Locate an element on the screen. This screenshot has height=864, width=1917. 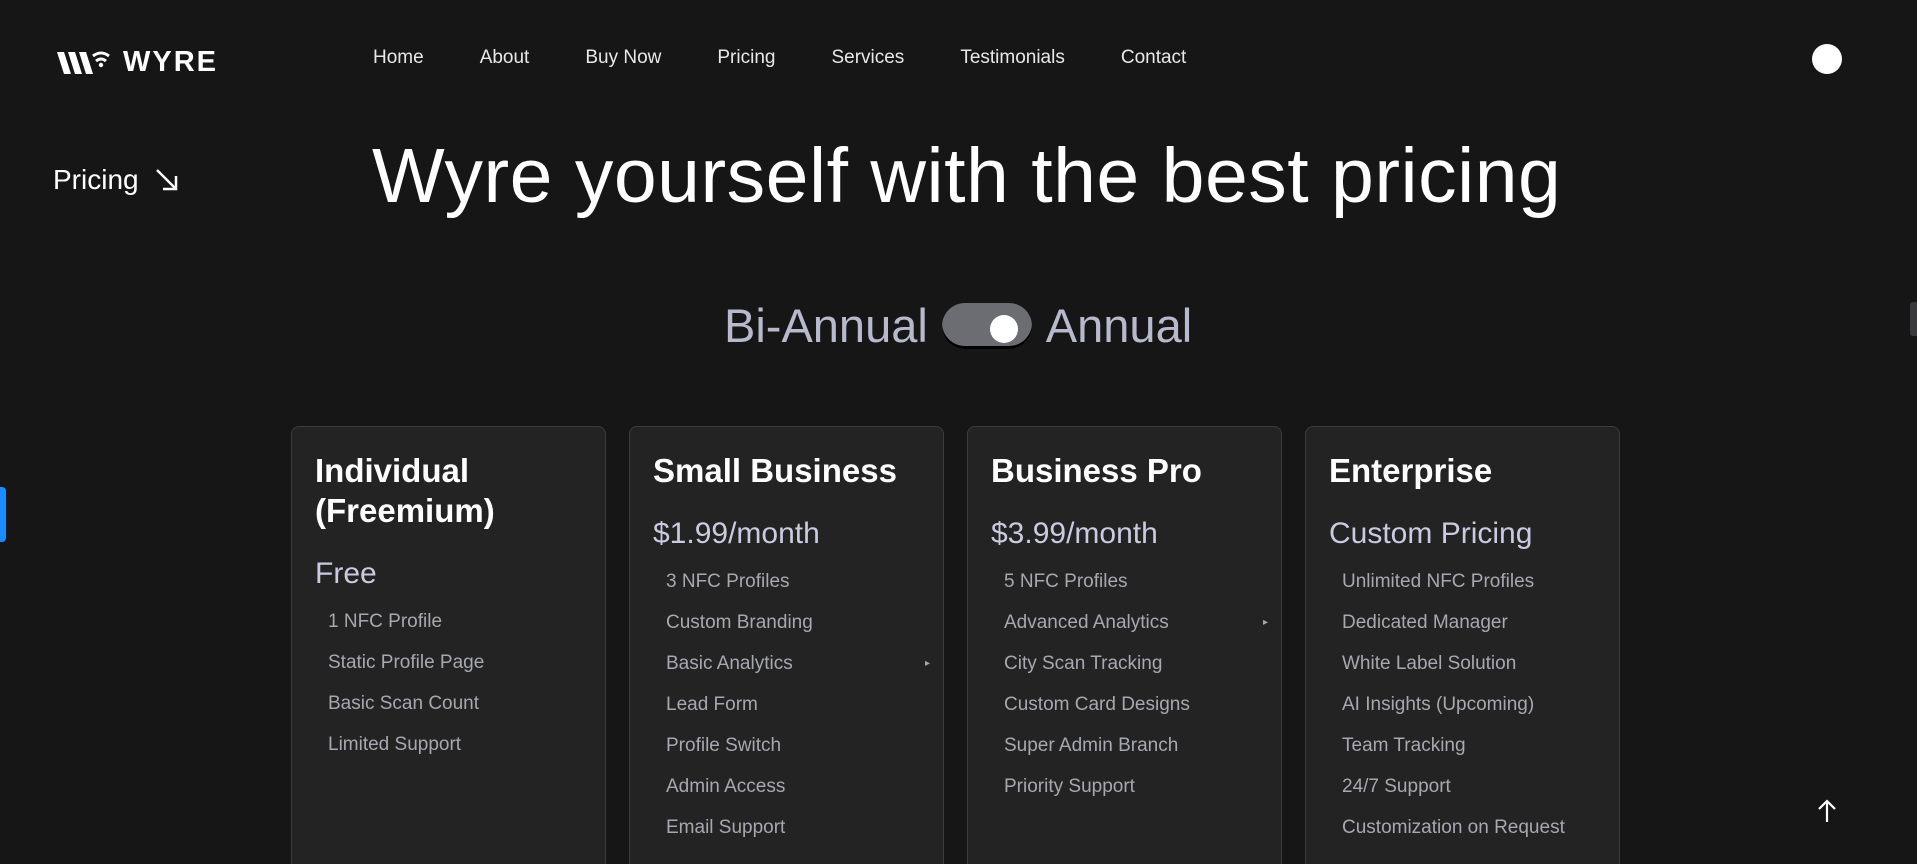
feature-item: White Label Solution is located at coordinates (1469, 663).